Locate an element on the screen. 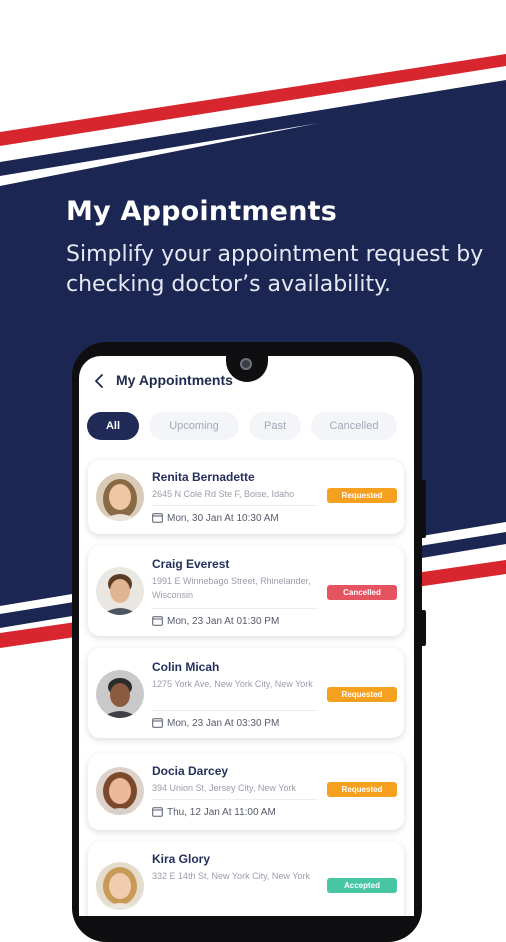 This screenshot has height=942, width=506. appointment-datetime: Mon, 30 Jan At 10:30 AM is located at coordinates (215, 518).